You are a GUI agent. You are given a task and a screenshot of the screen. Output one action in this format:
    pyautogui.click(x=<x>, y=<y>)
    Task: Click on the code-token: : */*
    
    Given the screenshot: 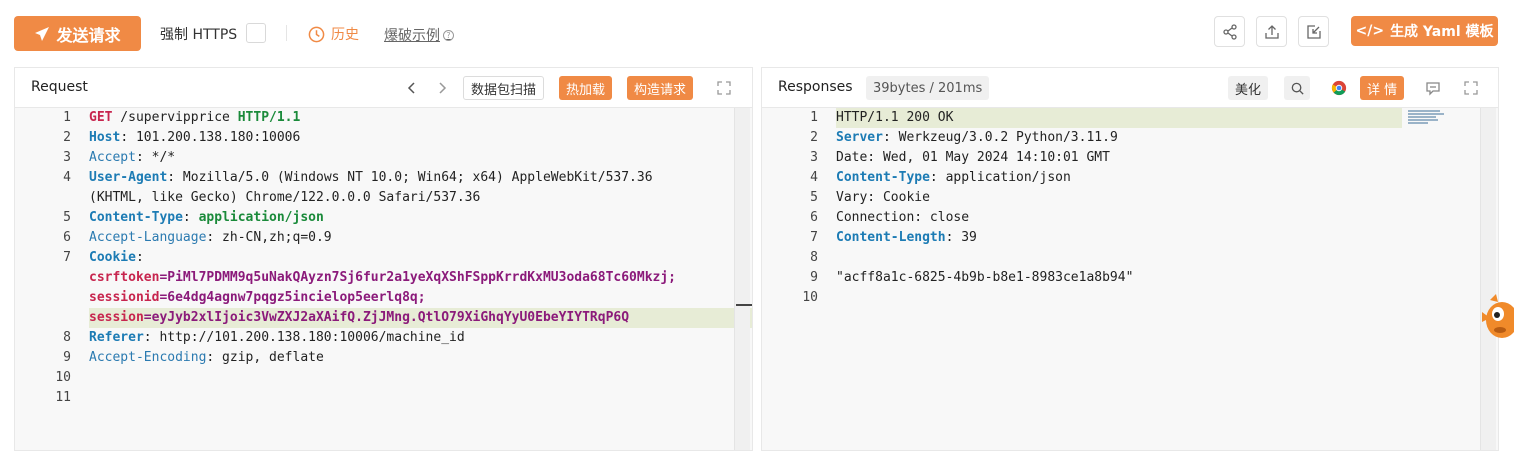 What is the action you would take?
    pyautogui.click(x=155, y=157)
    